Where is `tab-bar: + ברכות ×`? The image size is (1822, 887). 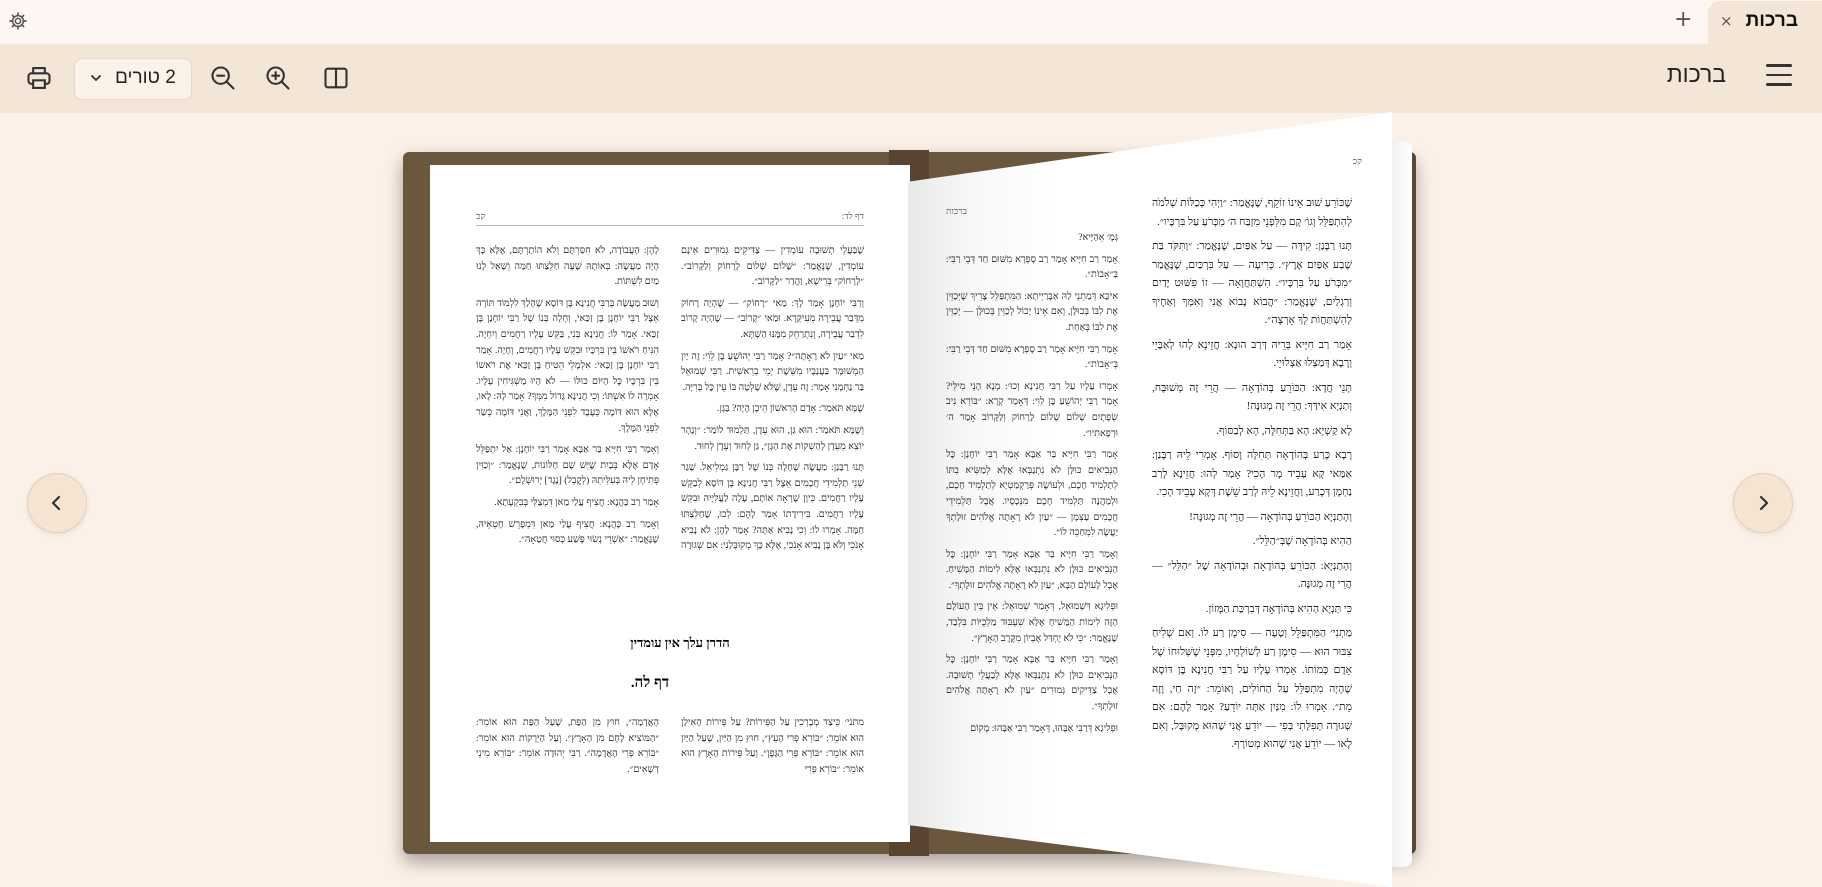 tab-bar: + ברכות × is located at coordinates (911, 22).